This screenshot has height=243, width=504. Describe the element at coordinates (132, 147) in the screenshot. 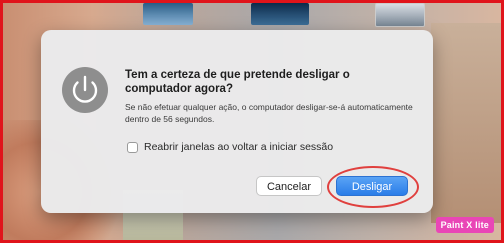

I see `reopen-windows-checkbox` at that location.